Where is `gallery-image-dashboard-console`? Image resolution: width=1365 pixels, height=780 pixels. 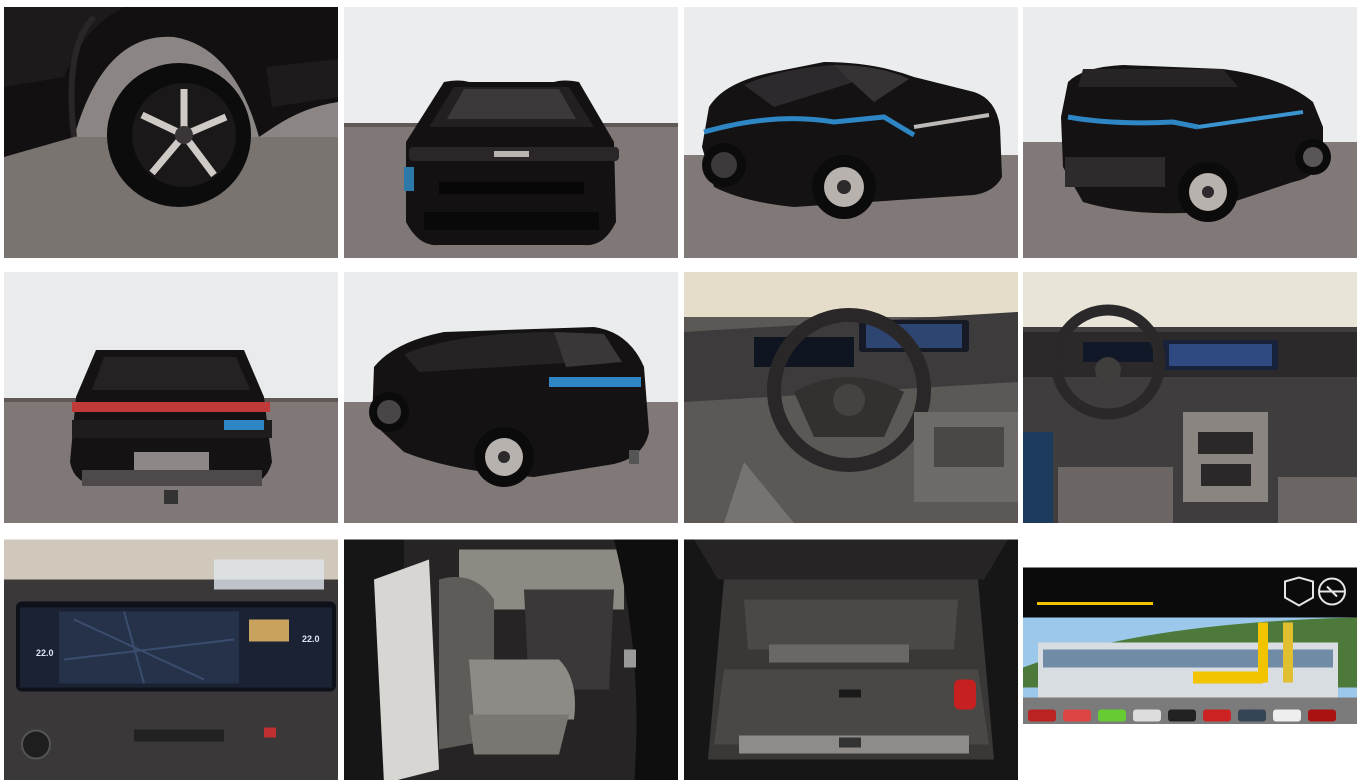
gallery-image-dashboard-console is located at coordinates (1190, 397).